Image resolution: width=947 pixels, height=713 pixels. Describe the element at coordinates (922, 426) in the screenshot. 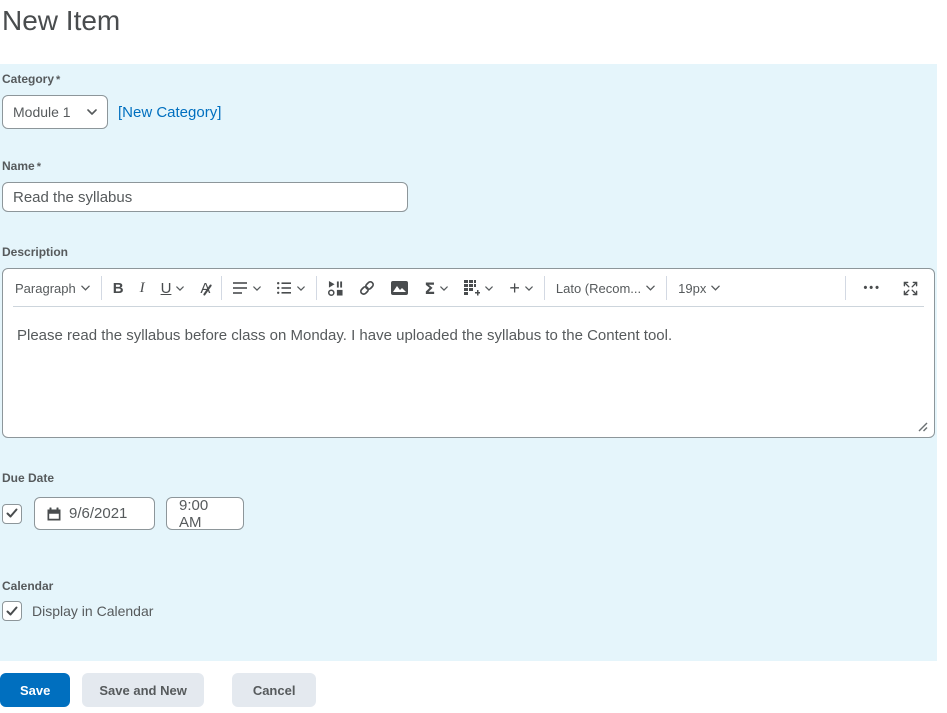

I see `editor-resize-handle` at that location.